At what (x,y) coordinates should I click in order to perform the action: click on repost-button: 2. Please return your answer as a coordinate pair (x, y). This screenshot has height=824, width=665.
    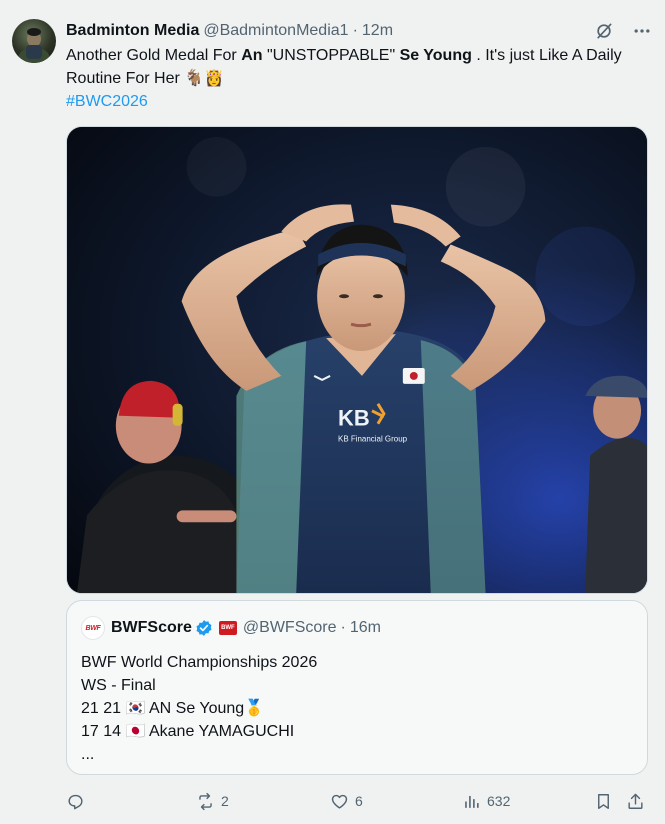
    Looking at the image, I should click on (212, 801).